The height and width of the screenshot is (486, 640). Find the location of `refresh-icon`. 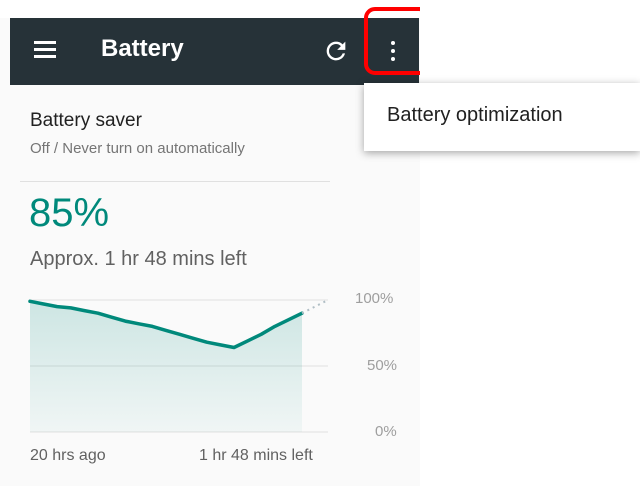

refresh-icon is located at coordinates (336, 51).